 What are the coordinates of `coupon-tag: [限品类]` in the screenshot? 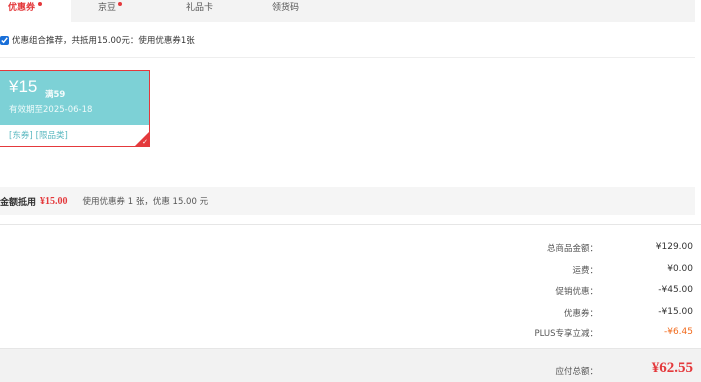 It's located at (51, 136).